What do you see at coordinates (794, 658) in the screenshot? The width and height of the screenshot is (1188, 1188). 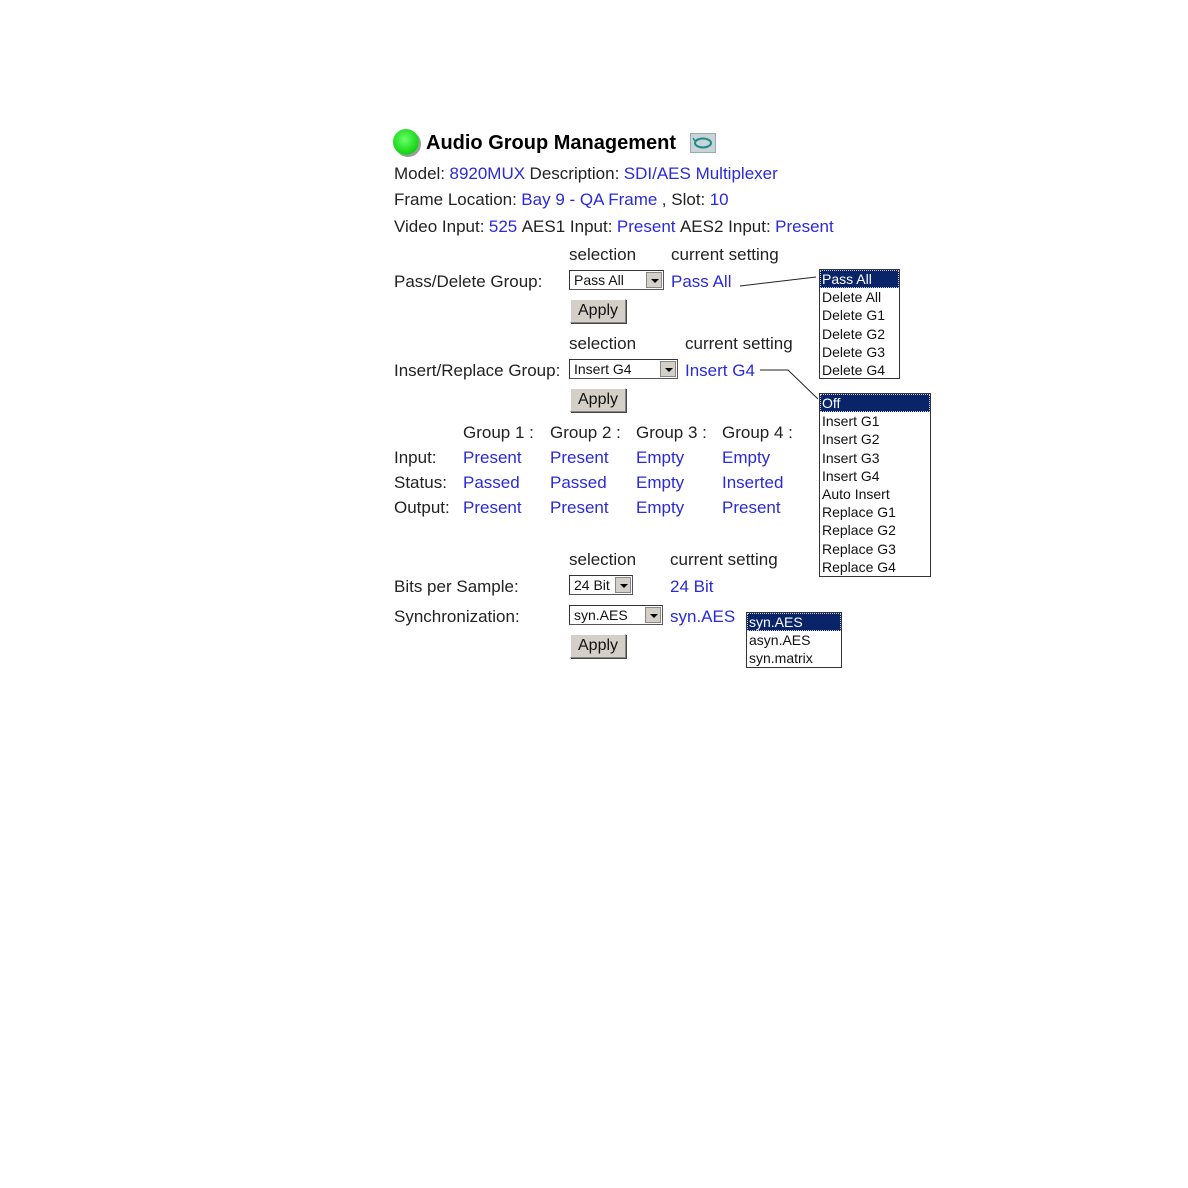 I see `sync-option: syn.matrix` at bounding box center [794, 658].